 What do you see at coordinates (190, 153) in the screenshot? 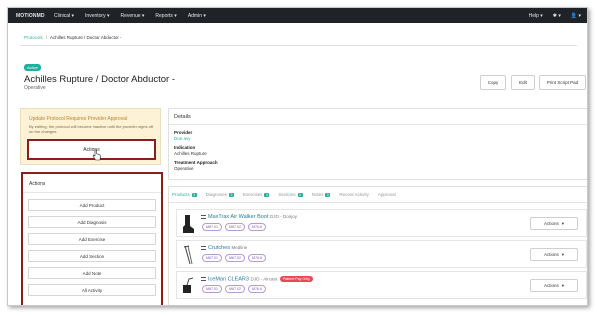
I see `indication-value: Achilles Rupture` at bounding box center [190, 153].